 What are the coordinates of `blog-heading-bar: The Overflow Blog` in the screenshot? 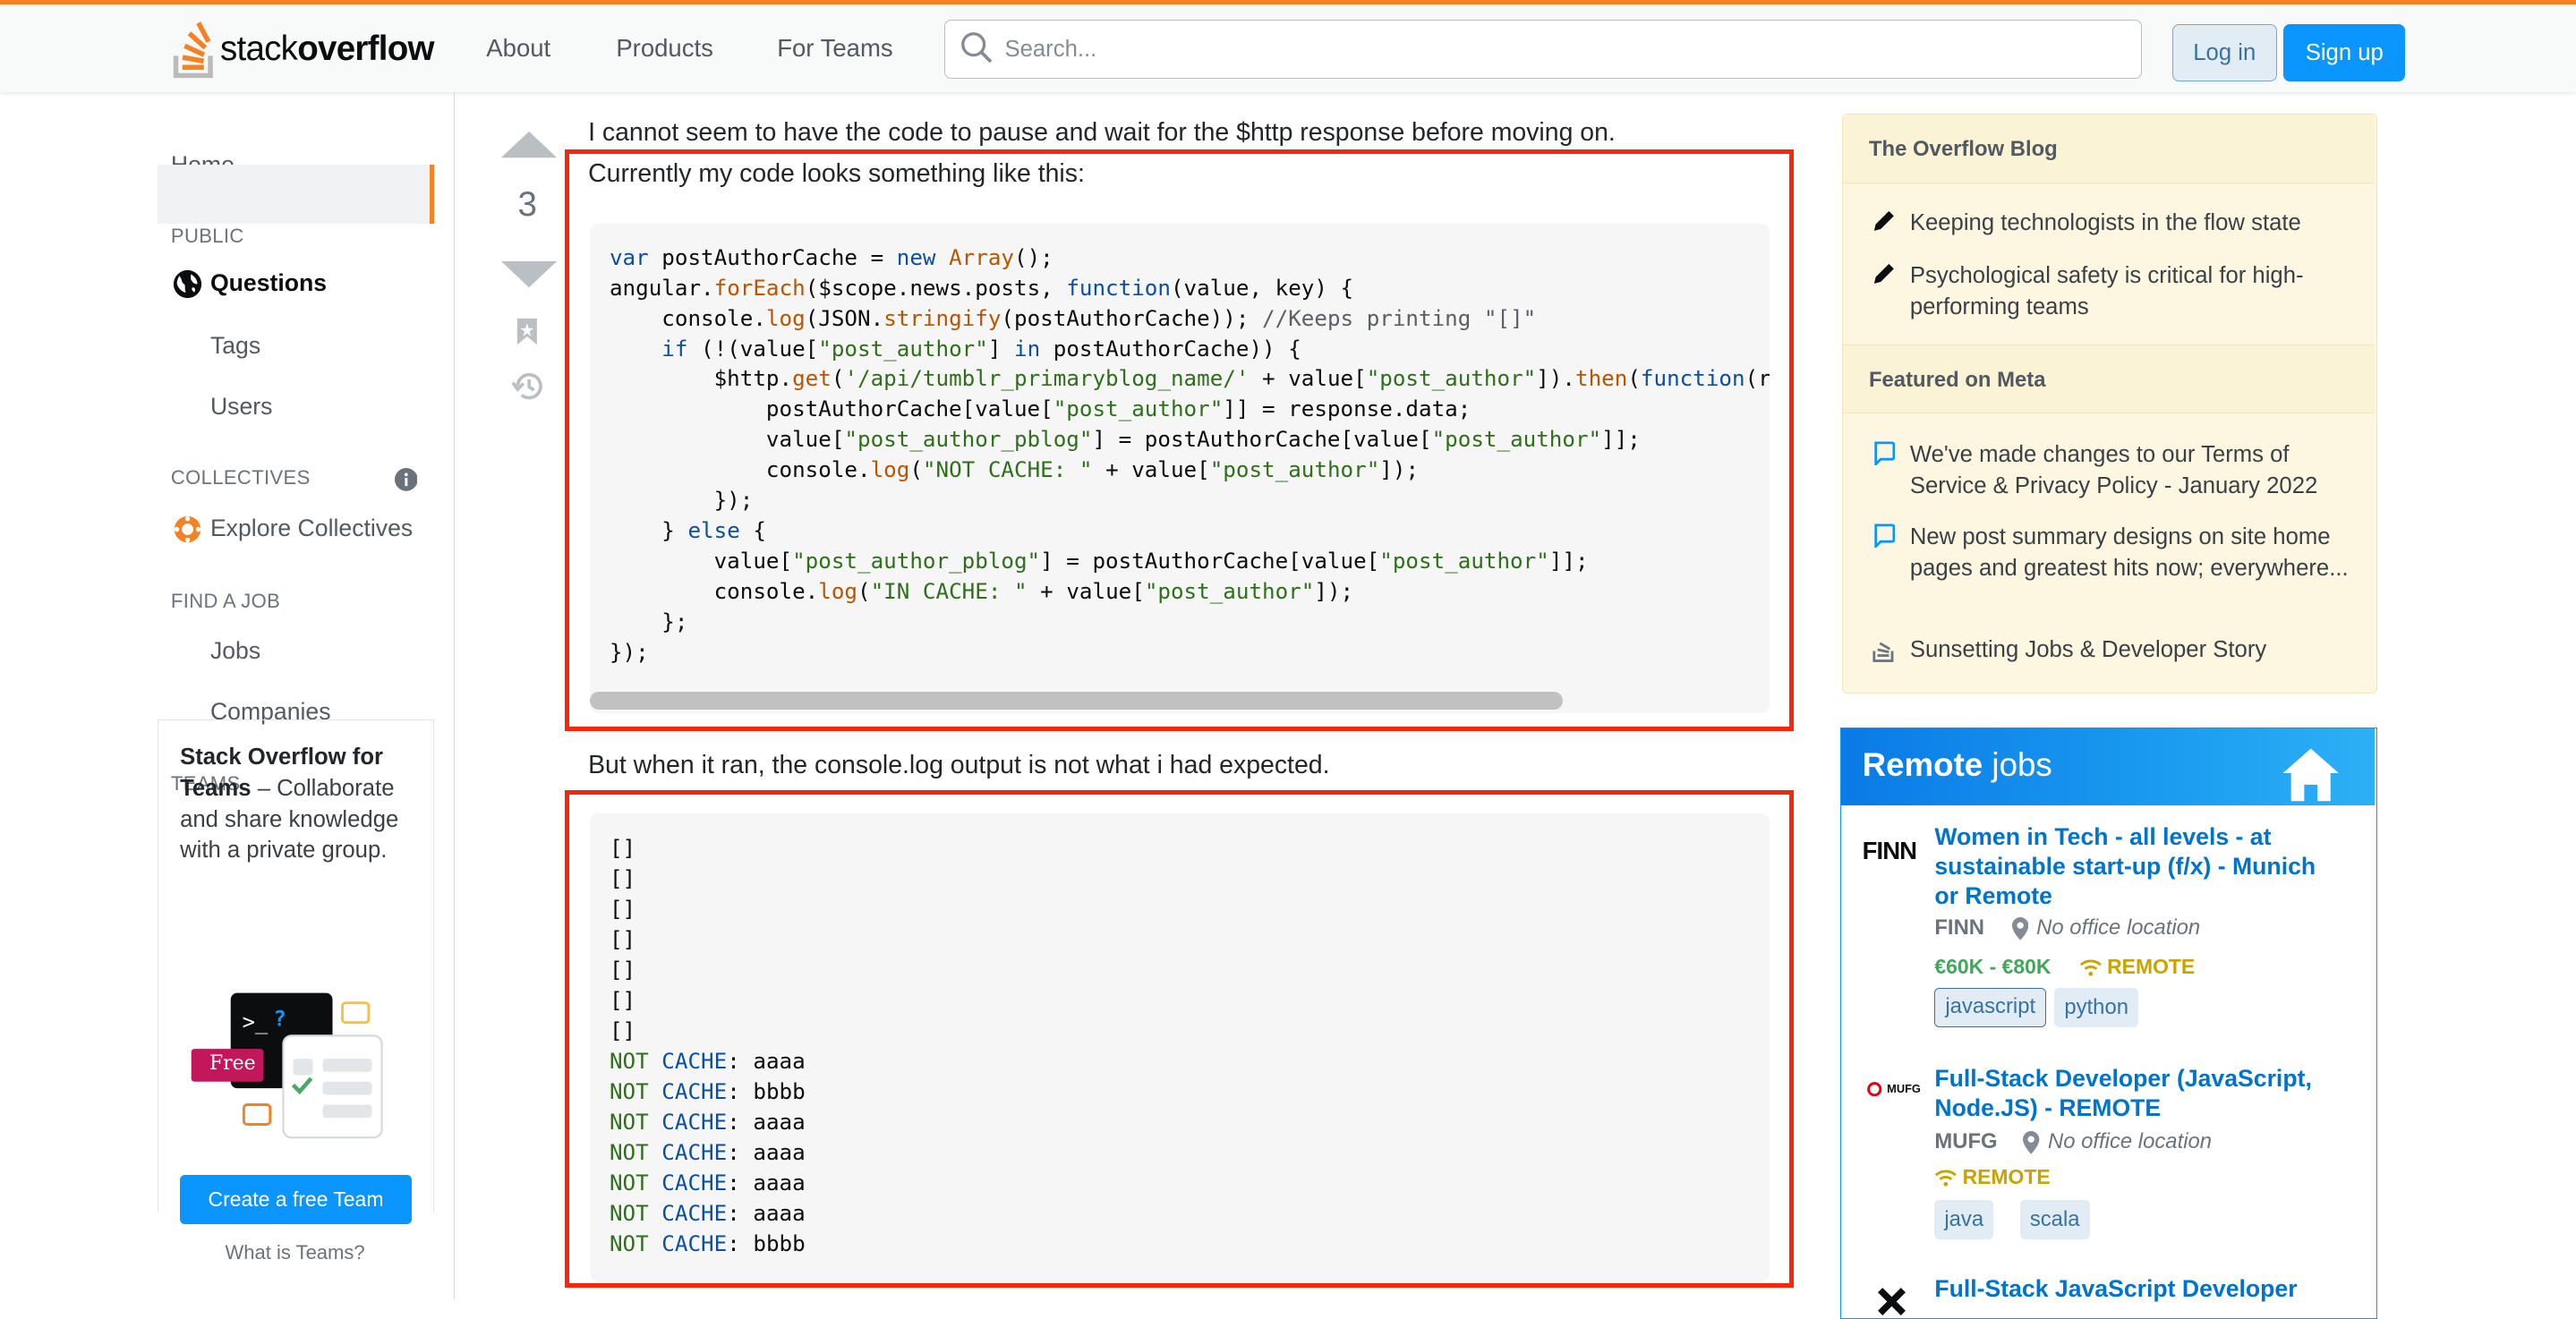 It's located at (2109, 148).